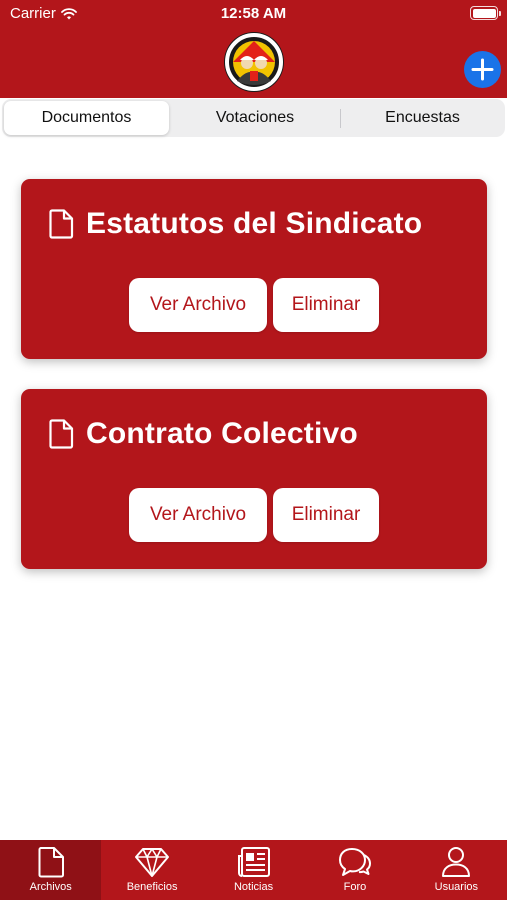  I want to click on segment-documentos: Documentos, so click(86, 118).